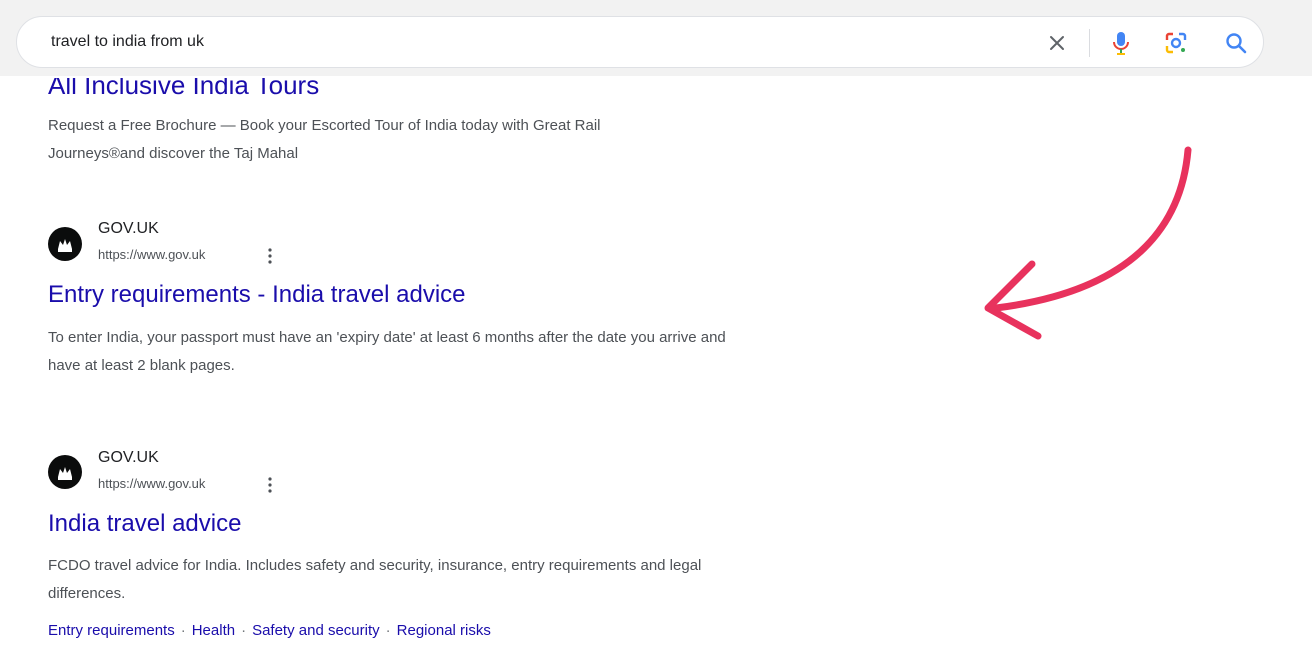 This screenshot has height=668, width=1312. Describe the element at coordinates (127, 42) in the screenshot. I see `search-query-input: travel to india from uk` at that location.